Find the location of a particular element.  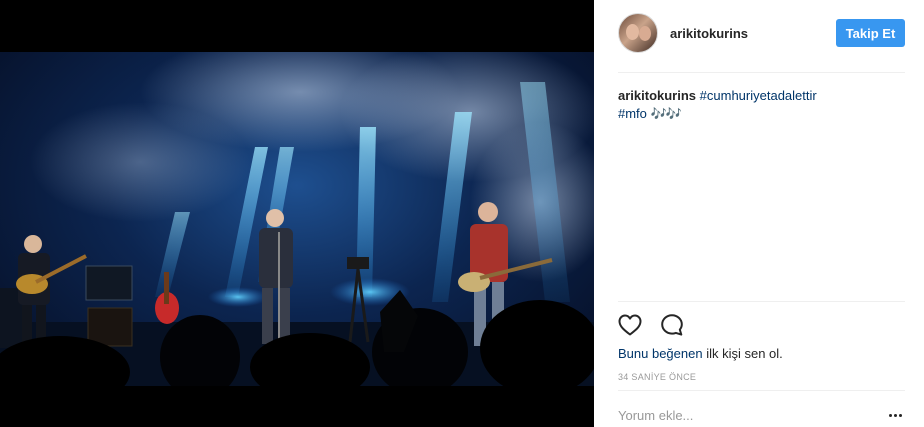

hashtag-link: #mfo is located at coordinates (632, 113).